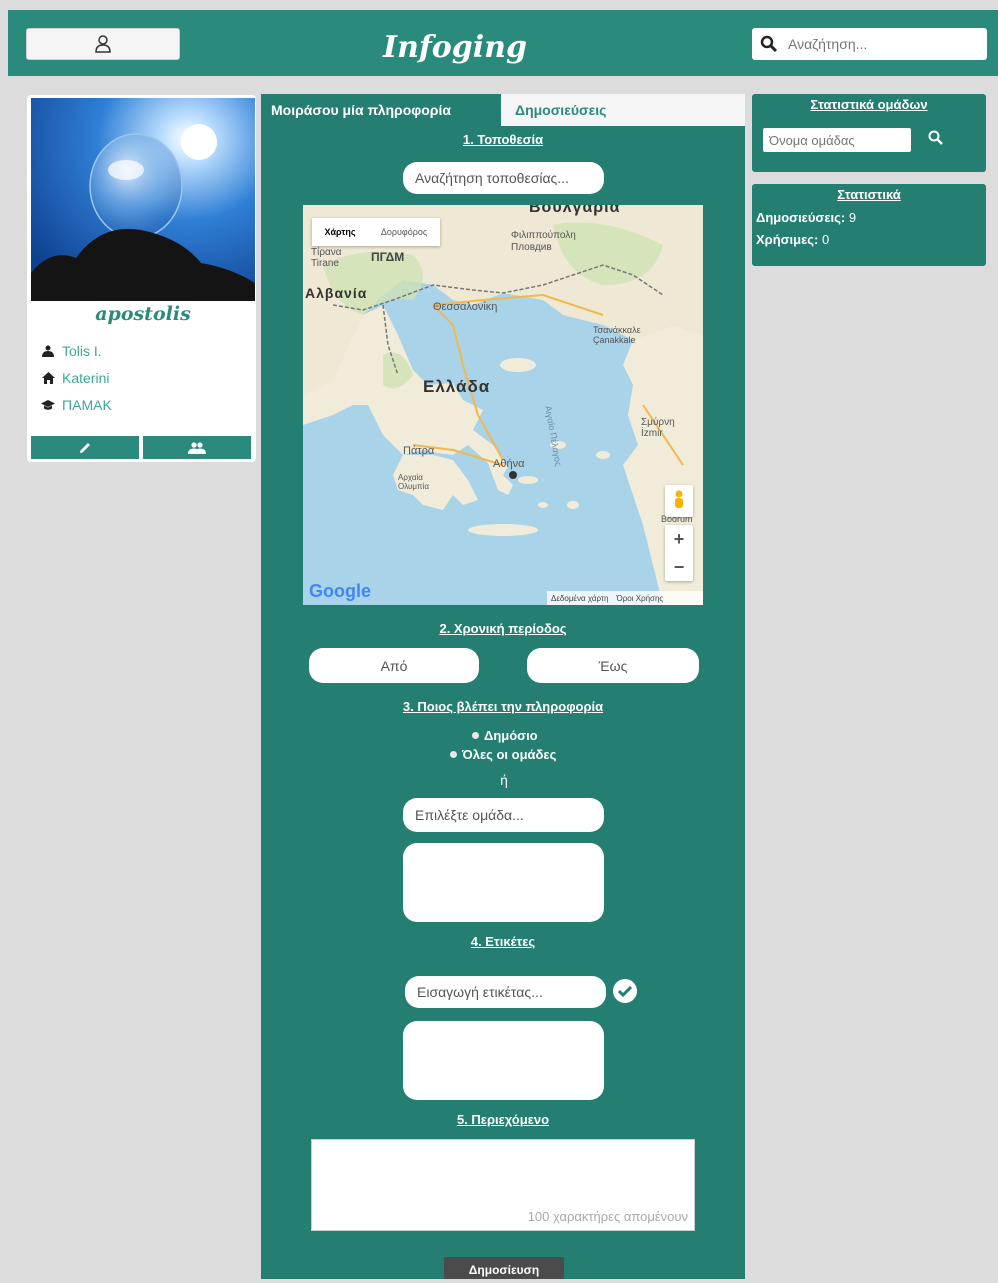 The width and height of the screenshot is (998, 1283). I want to click on profile-school-row: ΠΑΜΑΚ, so click(140, 405).